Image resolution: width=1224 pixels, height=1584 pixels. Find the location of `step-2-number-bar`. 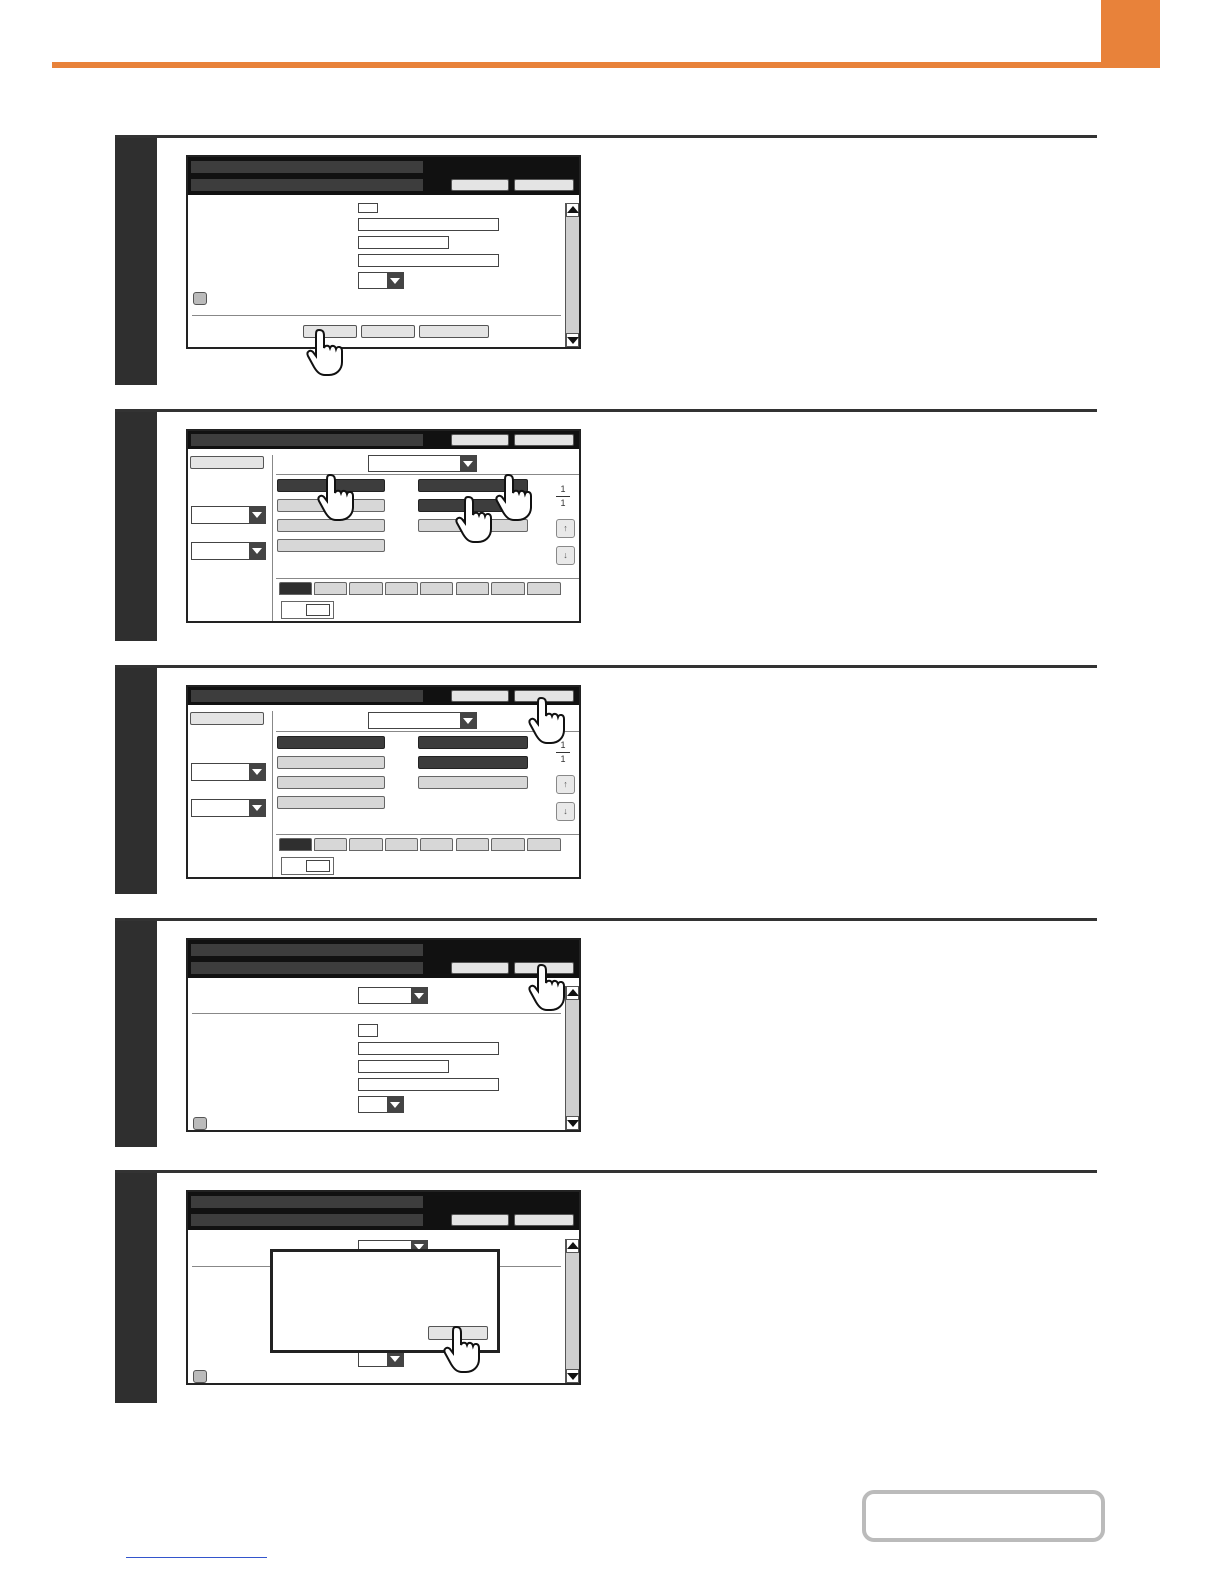

step-2-number-bar is located at coordinates (136, 526).